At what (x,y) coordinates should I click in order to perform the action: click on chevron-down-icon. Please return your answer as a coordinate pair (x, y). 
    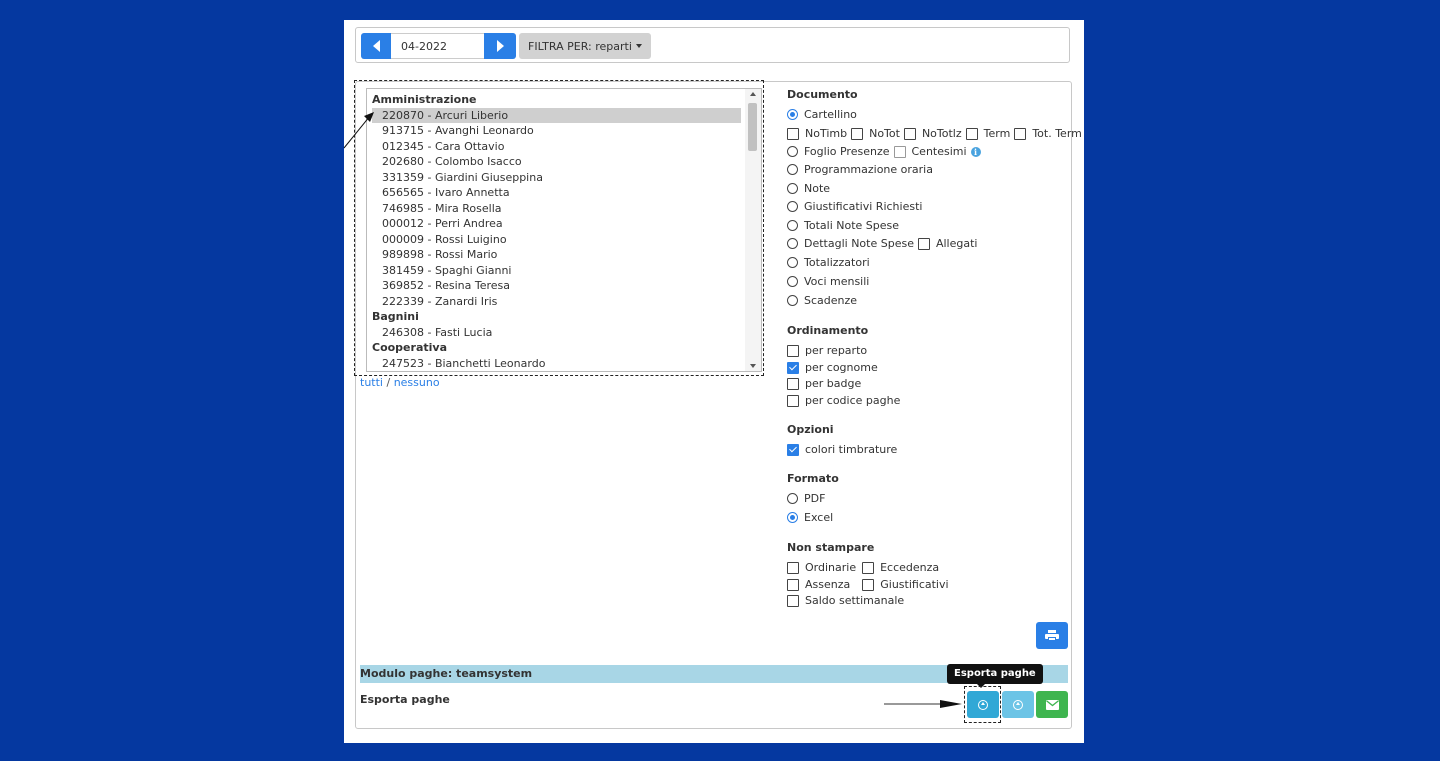
    Looking at the image, I should click on (638, 46).